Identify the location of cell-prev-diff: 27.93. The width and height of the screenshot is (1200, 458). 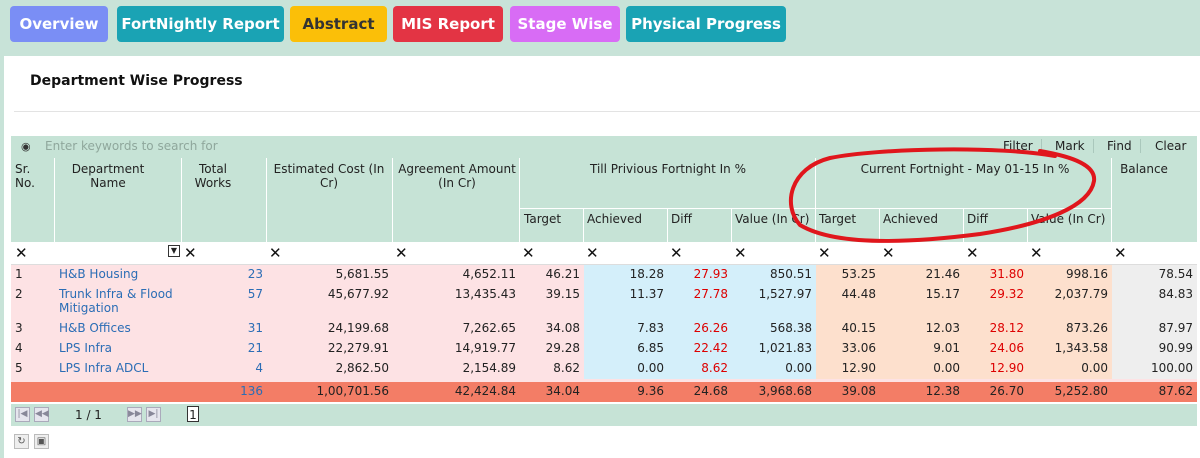
(700, 275).